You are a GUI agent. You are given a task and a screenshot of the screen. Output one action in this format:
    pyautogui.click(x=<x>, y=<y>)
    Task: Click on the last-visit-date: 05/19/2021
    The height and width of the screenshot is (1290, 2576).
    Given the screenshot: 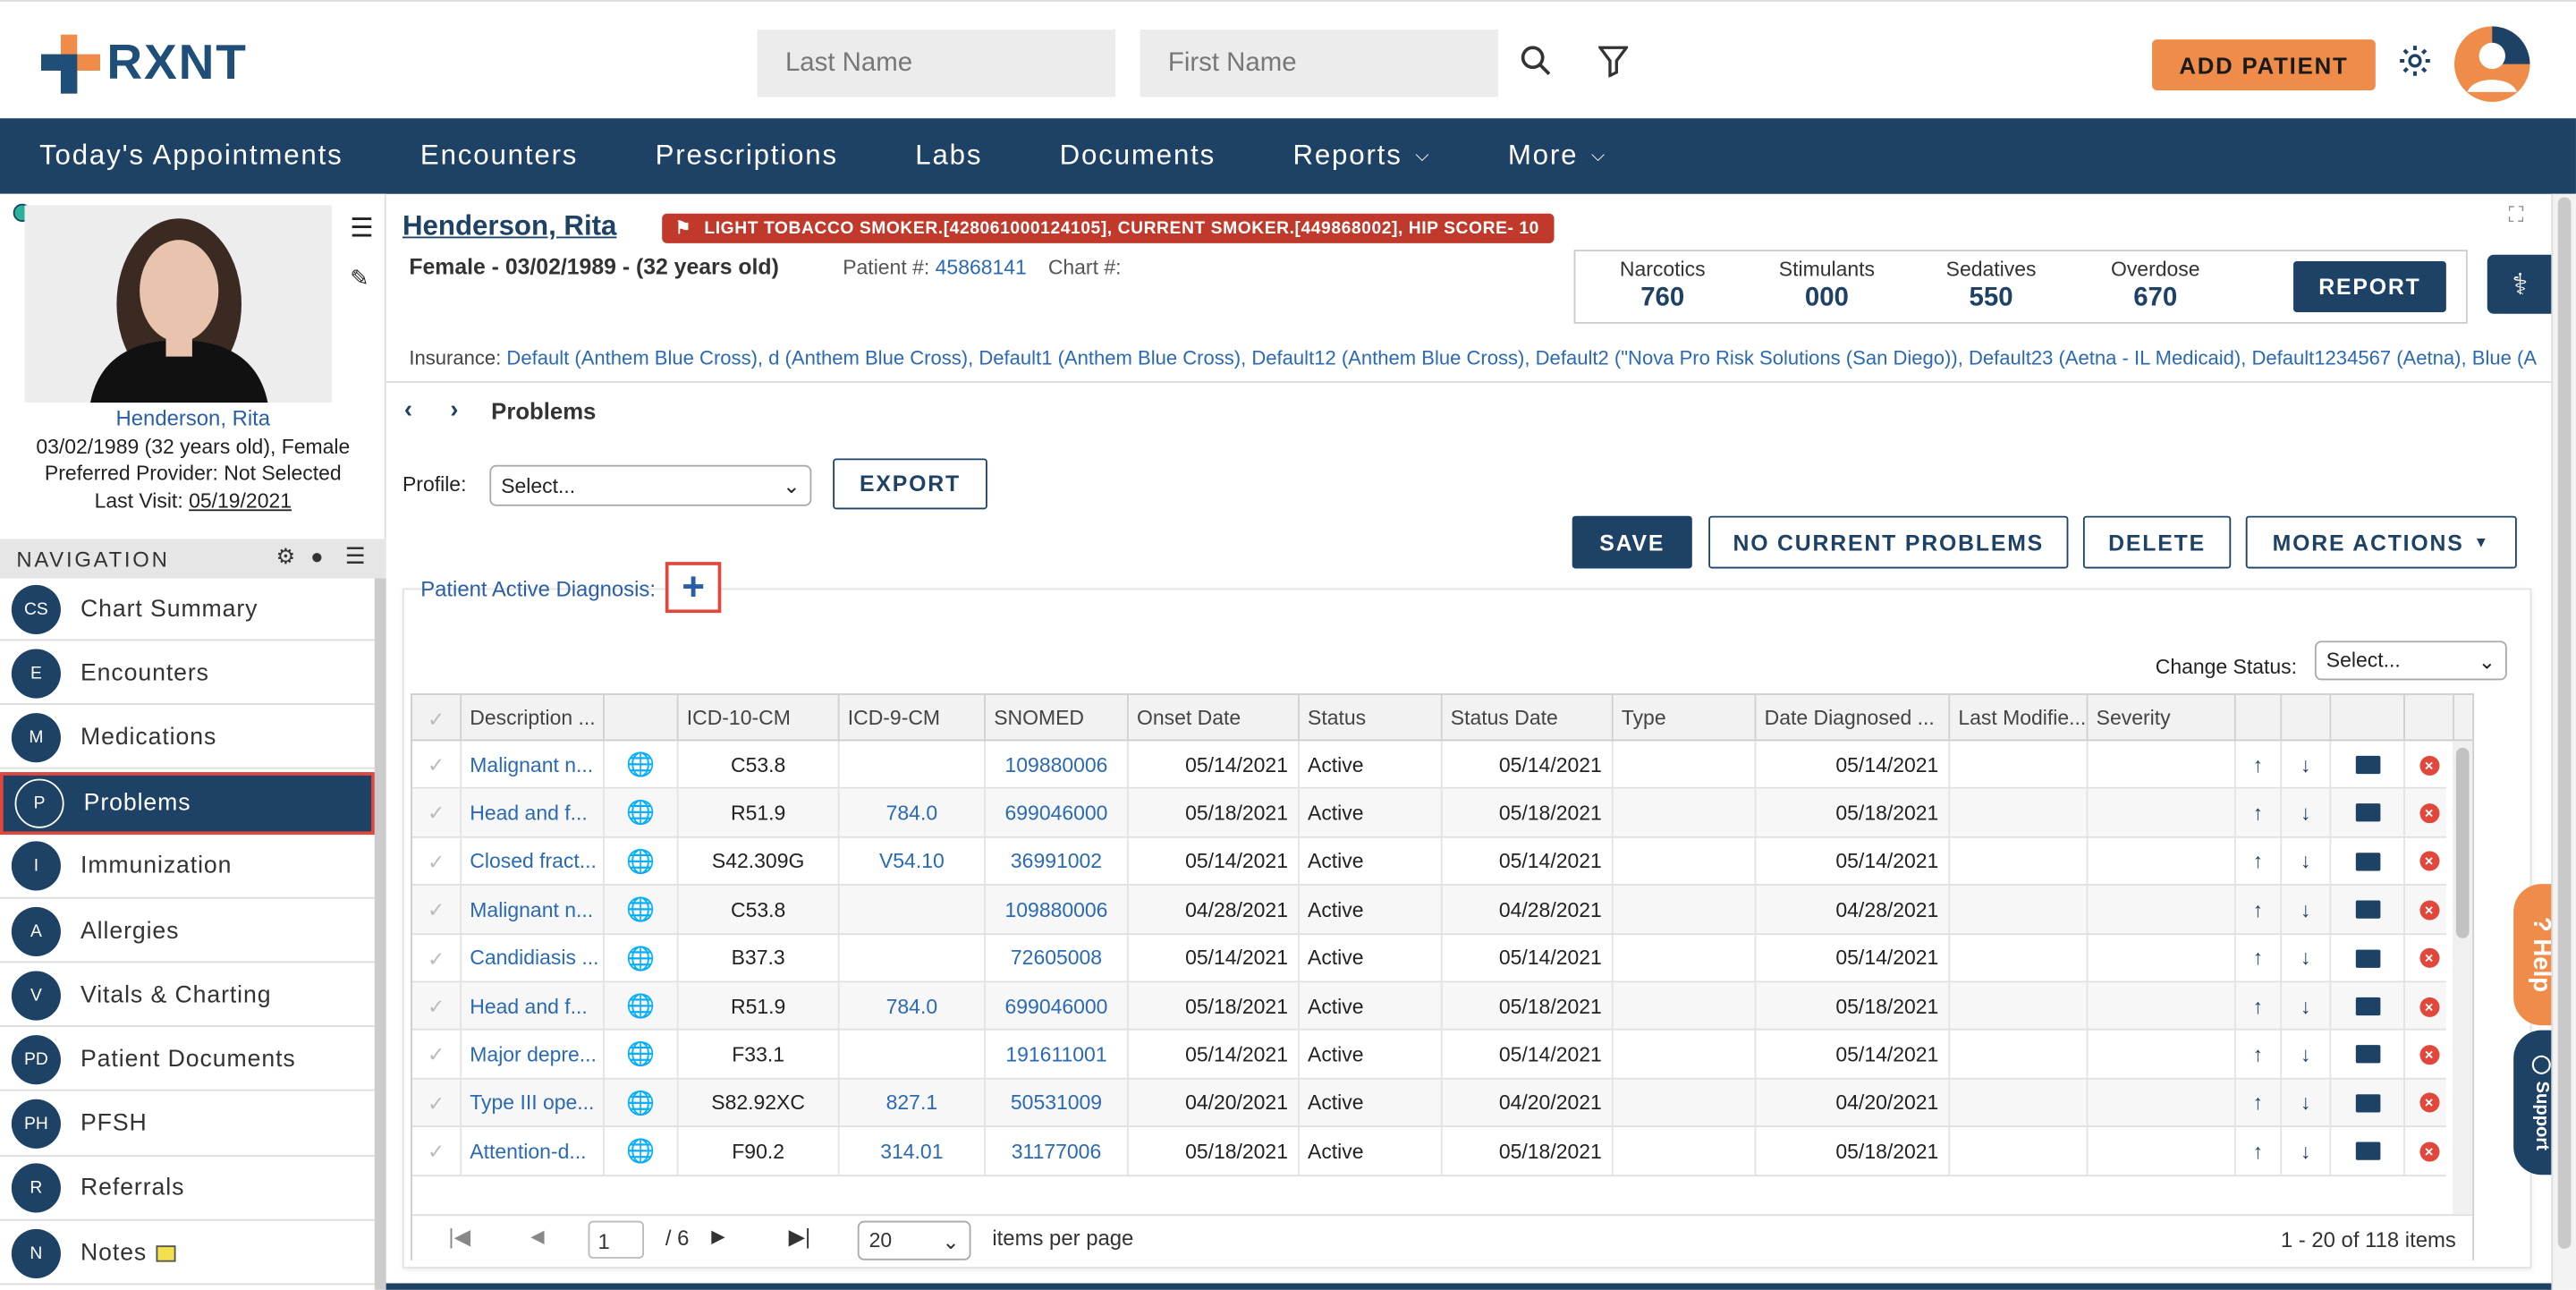 What is the action you would take?
    pyautogui.click(x=240, y=501)
    